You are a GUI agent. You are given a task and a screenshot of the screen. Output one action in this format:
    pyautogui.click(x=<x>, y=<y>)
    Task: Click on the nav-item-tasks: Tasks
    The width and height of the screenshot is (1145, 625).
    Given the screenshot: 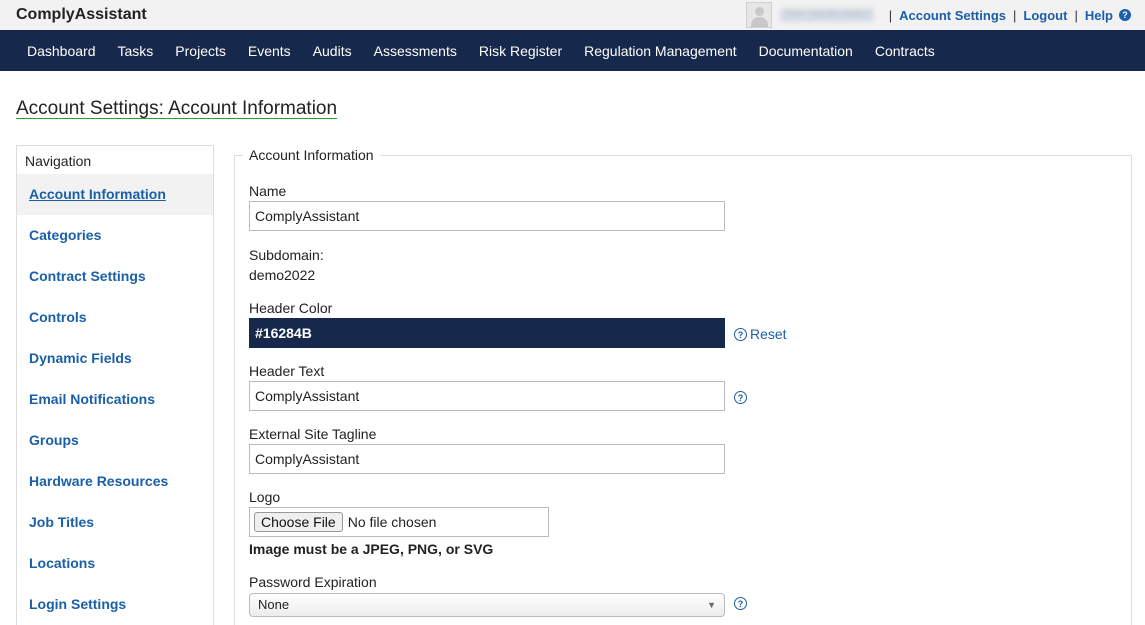 What is the action you would take?
    pyautogui.click(x=136, y=51)
    